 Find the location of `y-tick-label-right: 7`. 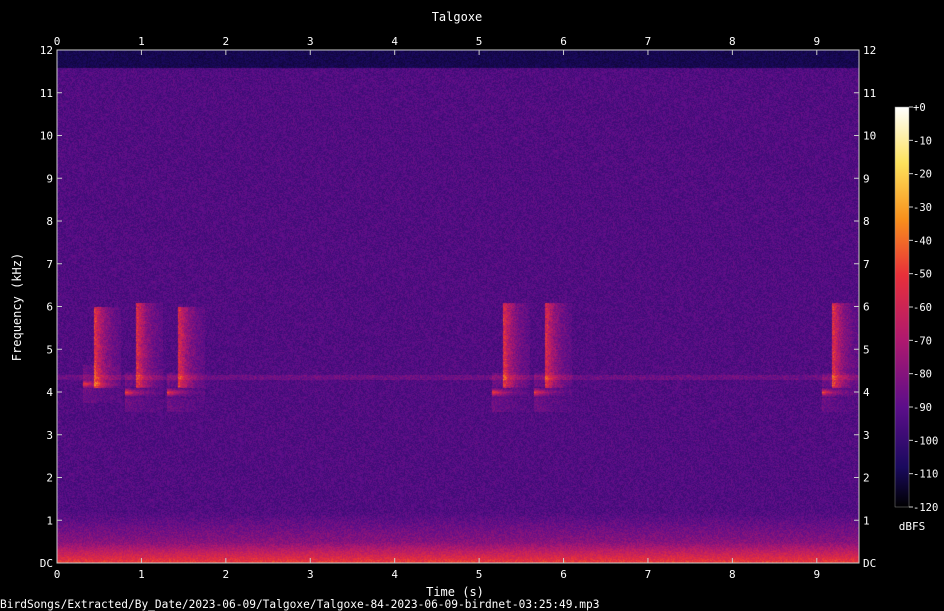

y-tick-label-right: 7 is located at coordinates (866, 264).